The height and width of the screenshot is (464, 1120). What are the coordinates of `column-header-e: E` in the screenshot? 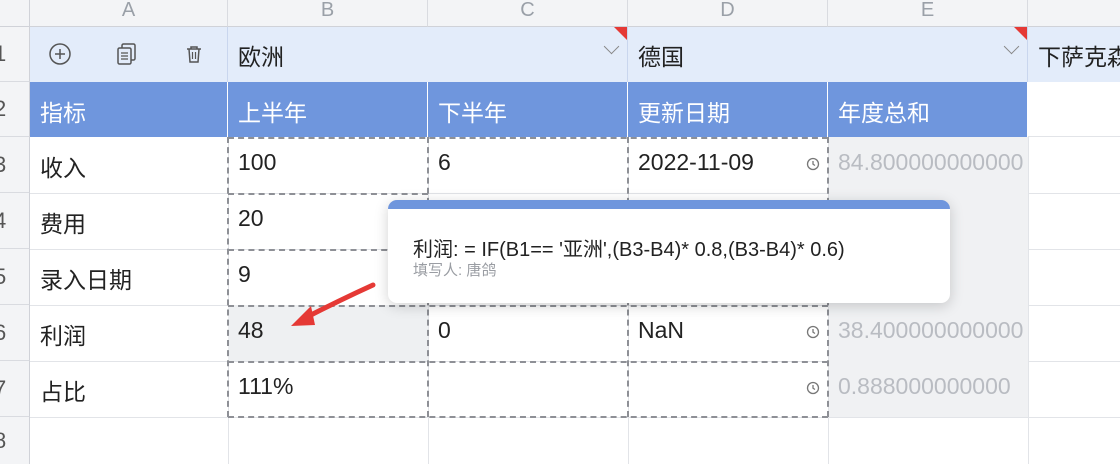 It's located at (928, 13).